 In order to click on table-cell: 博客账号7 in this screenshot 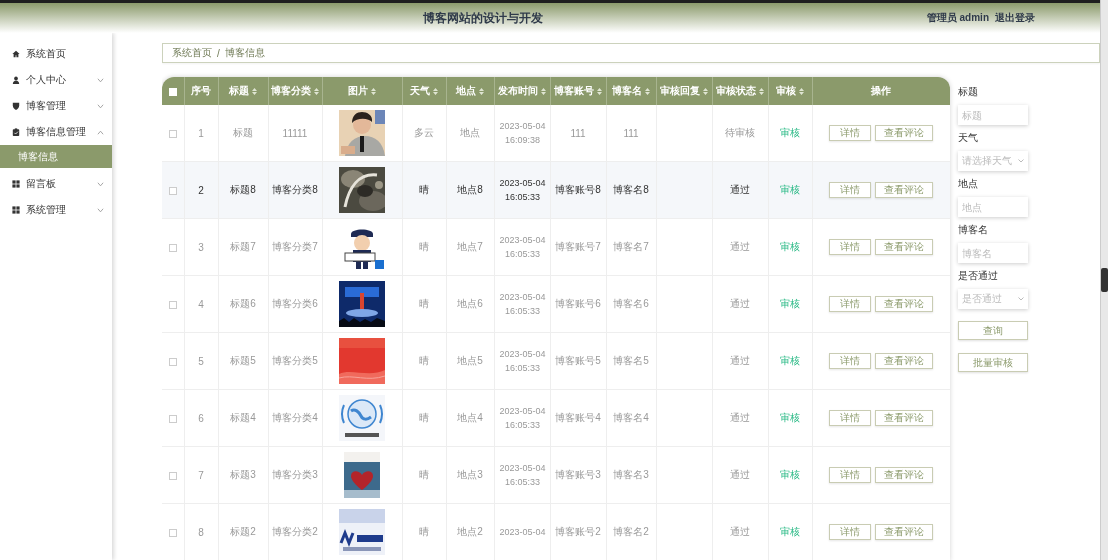, I will do `click(578, 246)`.